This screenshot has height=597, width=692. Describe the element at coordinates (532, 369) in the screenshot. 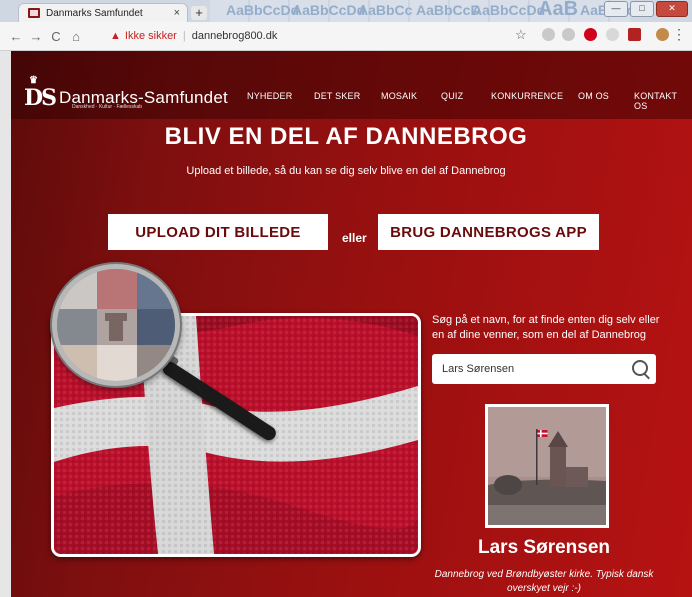

I see `name-search-input` at that location.